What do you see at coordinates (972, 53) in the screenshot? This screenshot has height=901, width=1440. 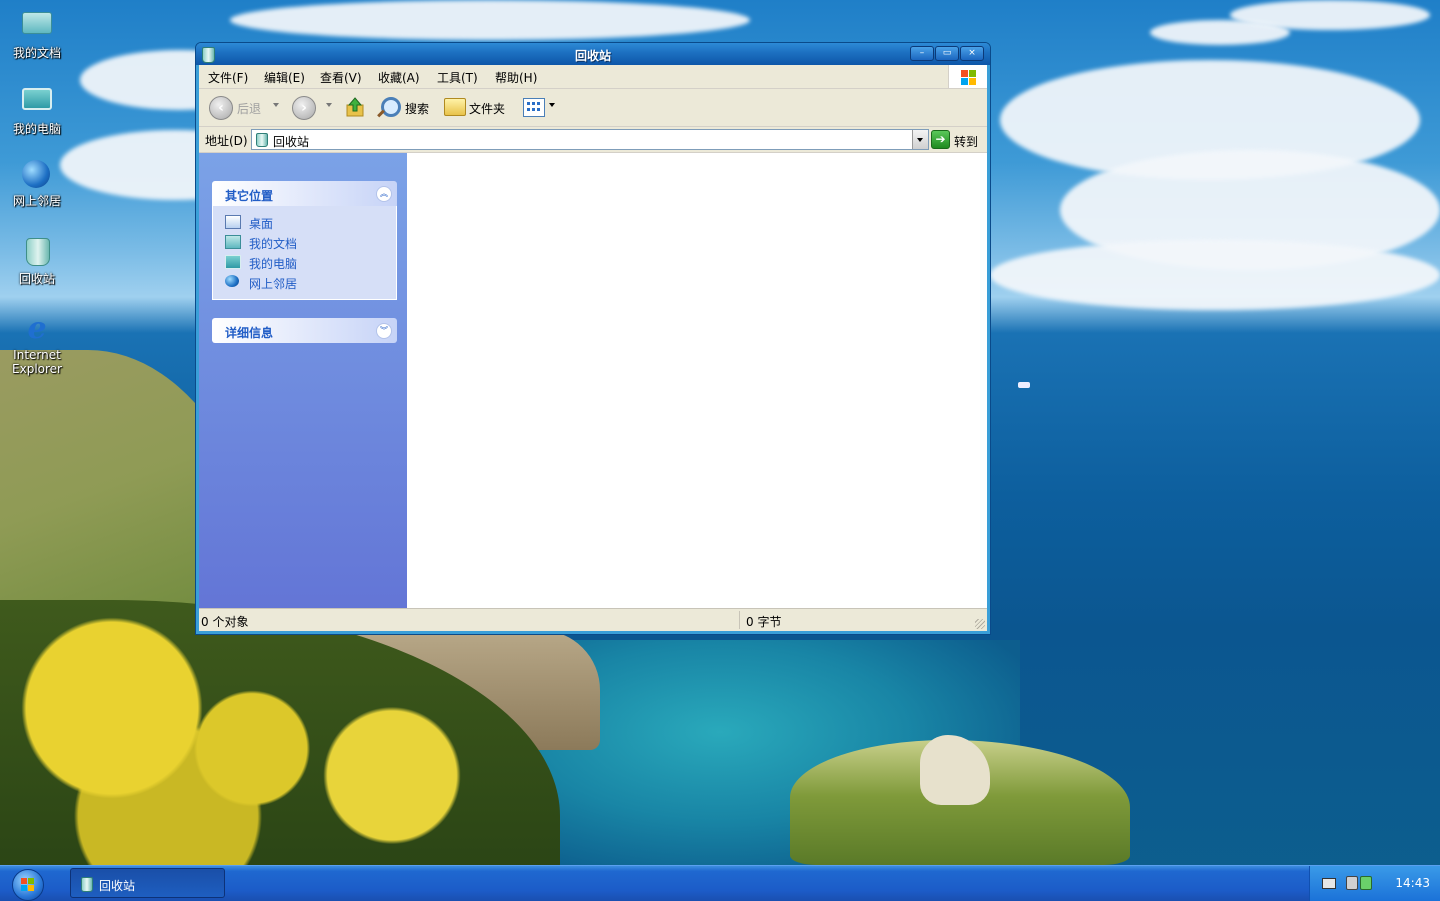 I see `close-button: ×` at bounding box center [972, 53].